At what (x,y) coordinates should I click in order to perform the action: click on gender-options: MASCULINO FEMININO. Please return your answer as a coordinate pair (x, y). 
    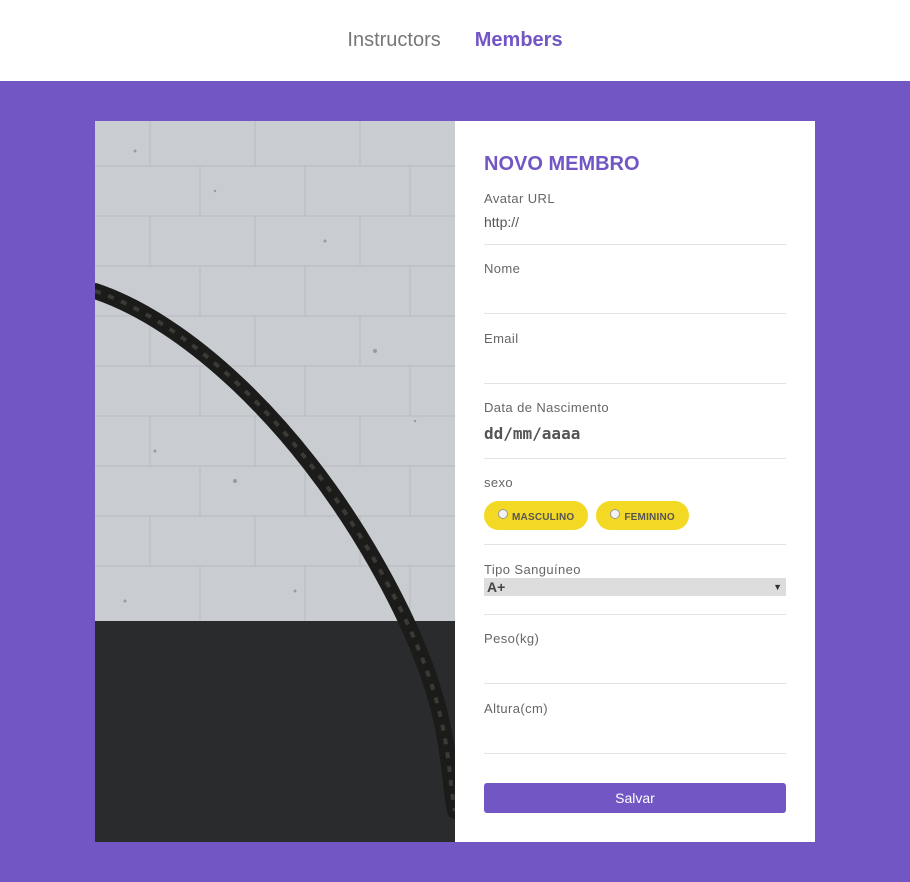
    Looking at the image, I should click on (635, 515).